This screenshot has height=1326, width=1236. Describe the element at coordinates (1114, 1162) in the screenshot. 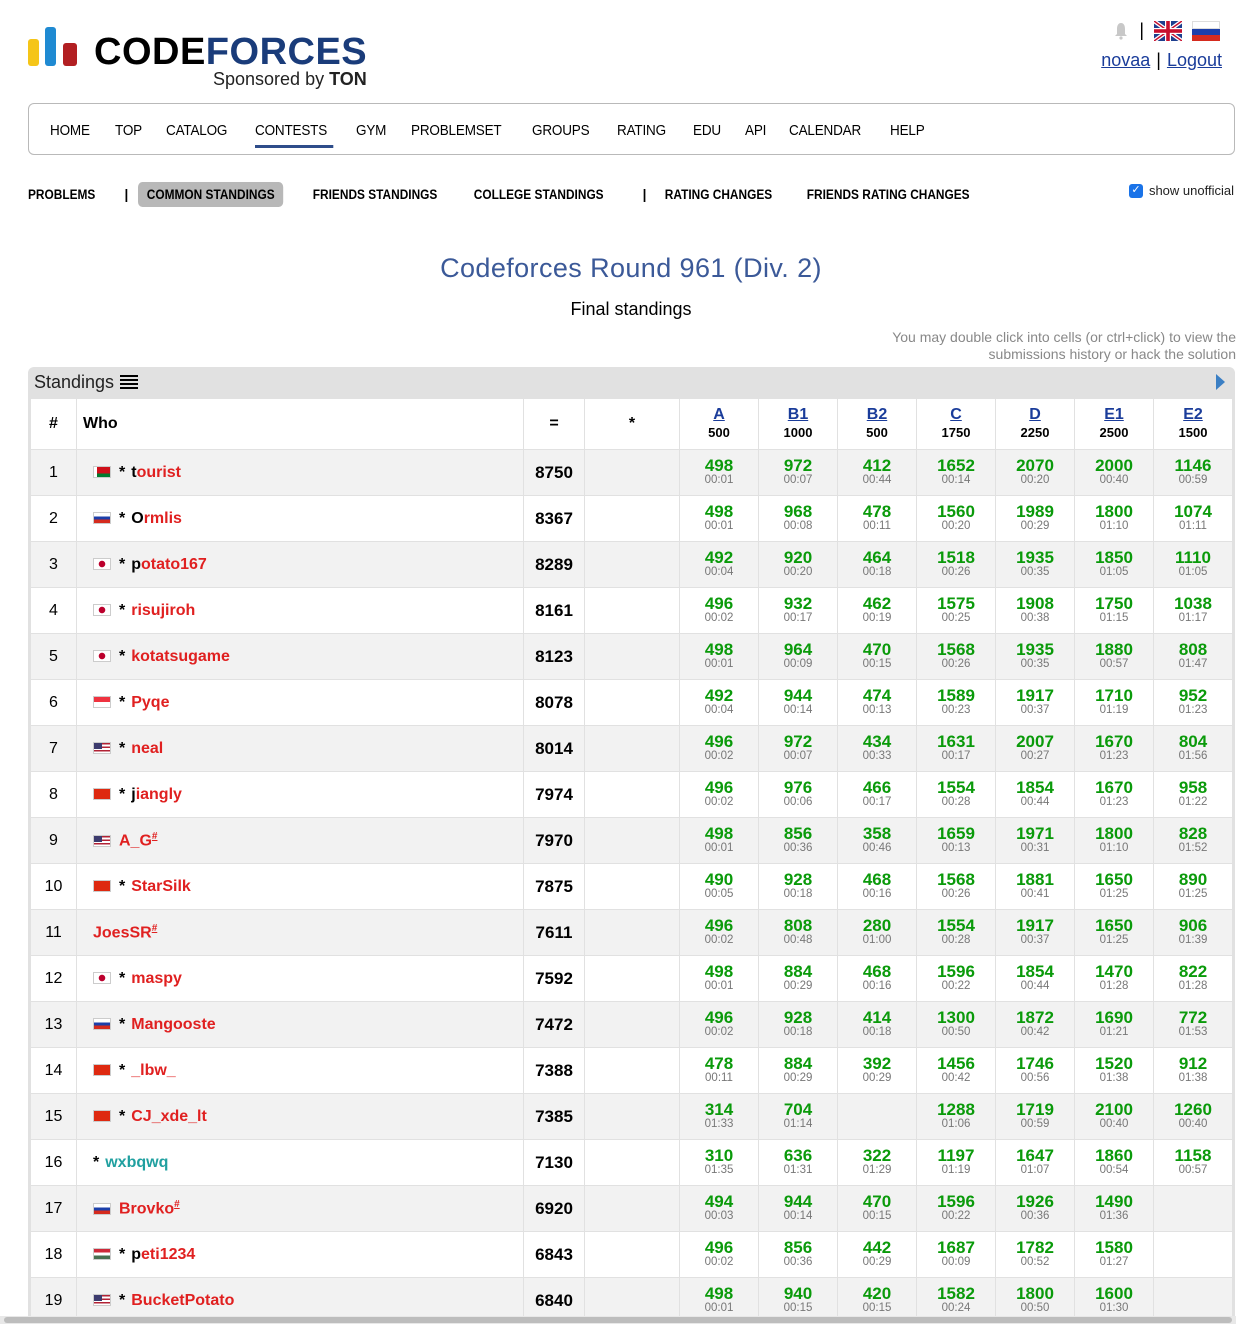

I see `problem-result-cell: 1860 00:54` at that location.